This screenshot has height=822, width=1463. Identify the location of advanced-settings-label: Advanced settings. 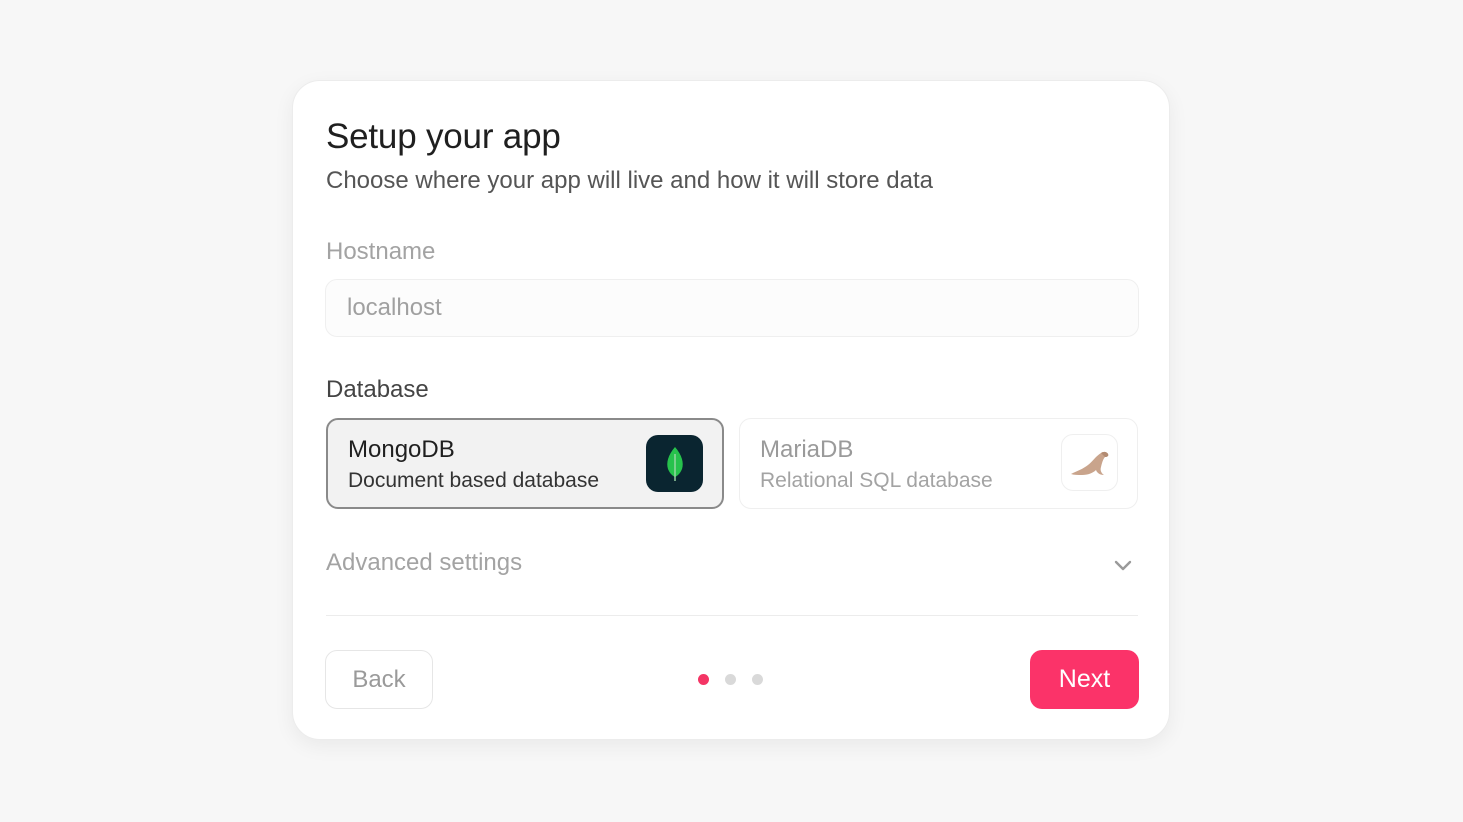
(424, 562).